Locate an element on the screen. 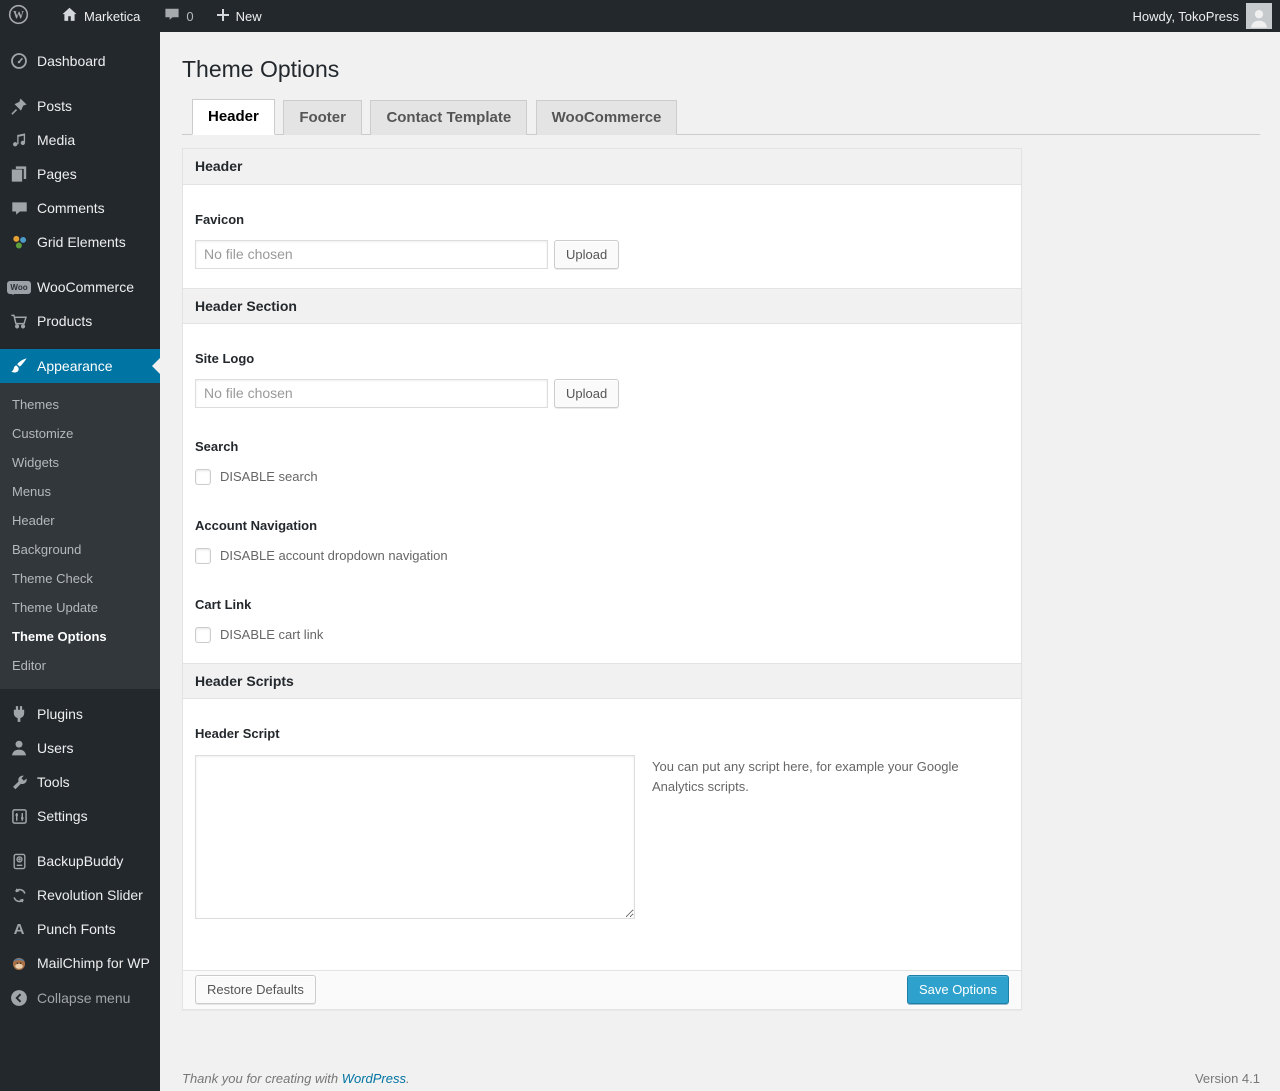 Image resolution: width=1280 pixels, height=1091 pixels. wordpress-logo-menu: W is located at coordinates (18, 16).